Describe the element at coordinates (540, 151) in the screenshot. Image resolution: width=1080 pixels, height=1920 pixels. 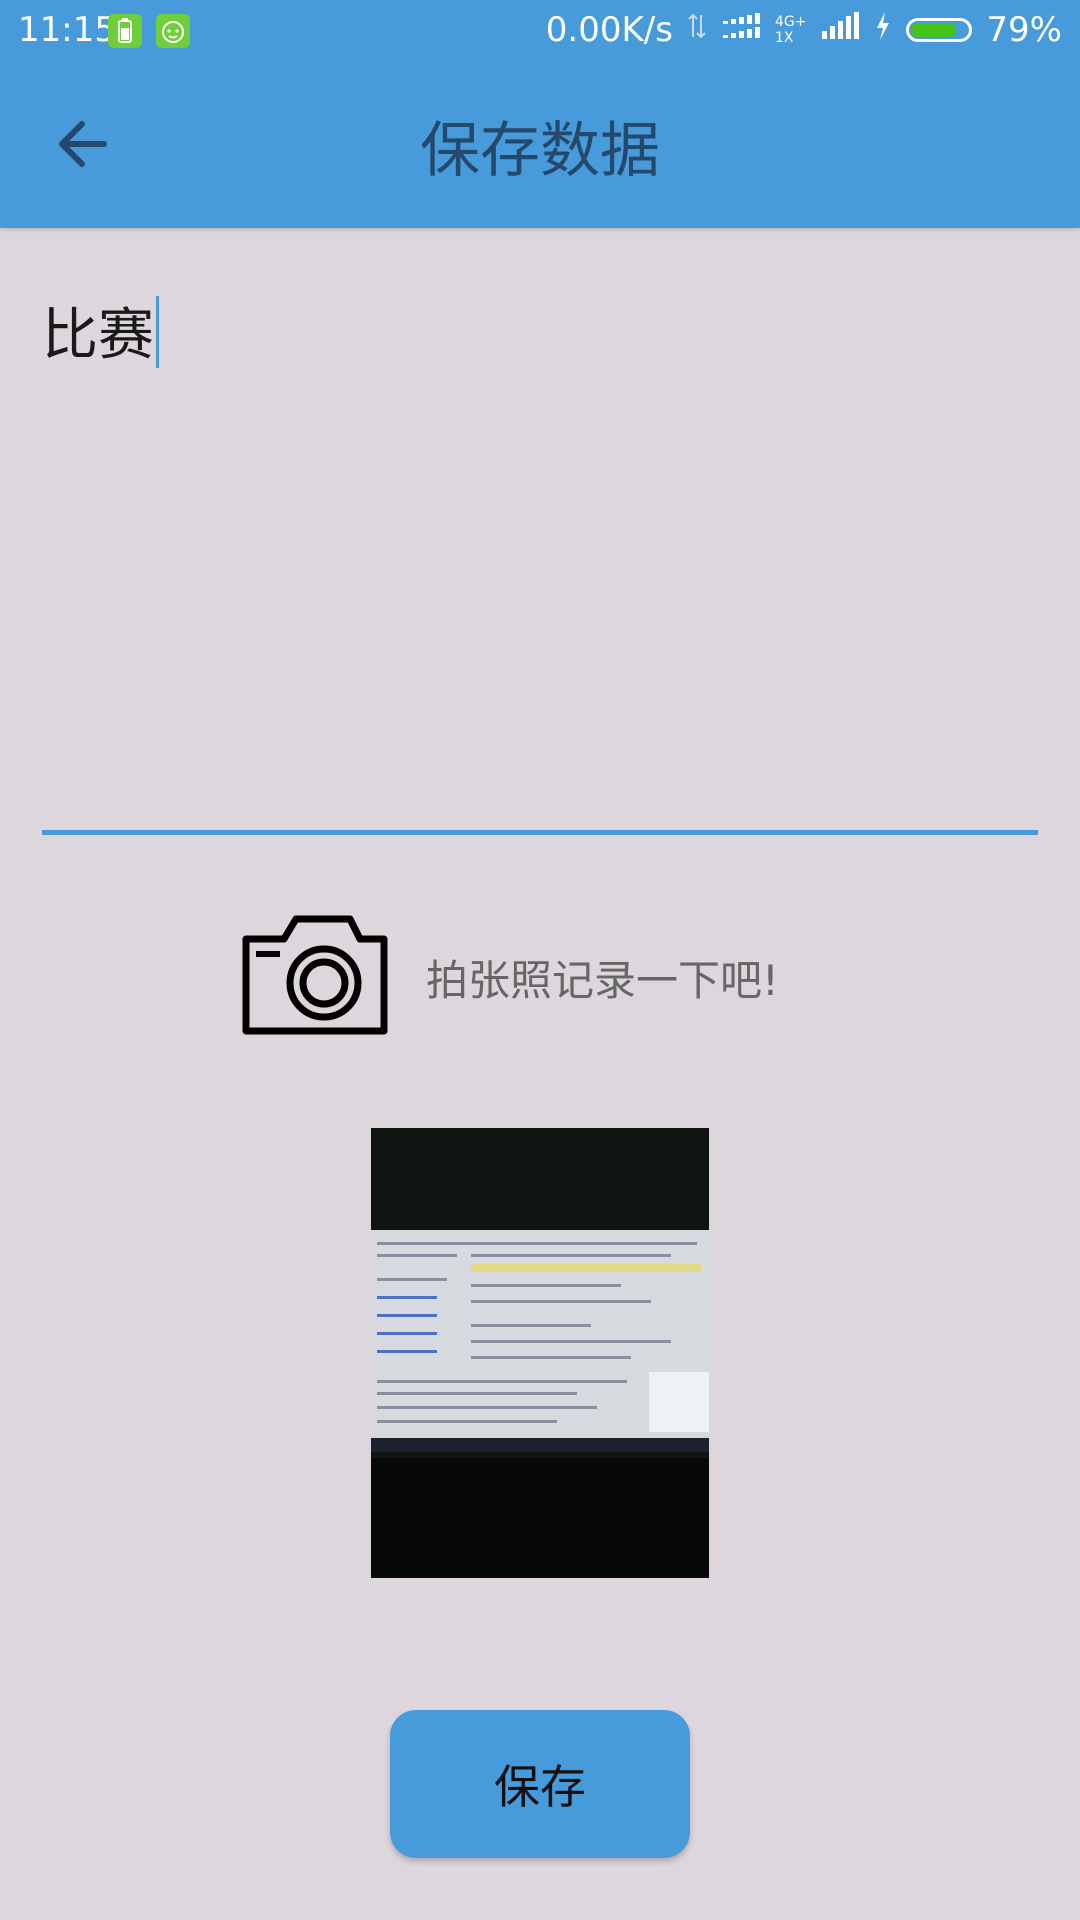
I see `page-title: 保存数据` at that location.